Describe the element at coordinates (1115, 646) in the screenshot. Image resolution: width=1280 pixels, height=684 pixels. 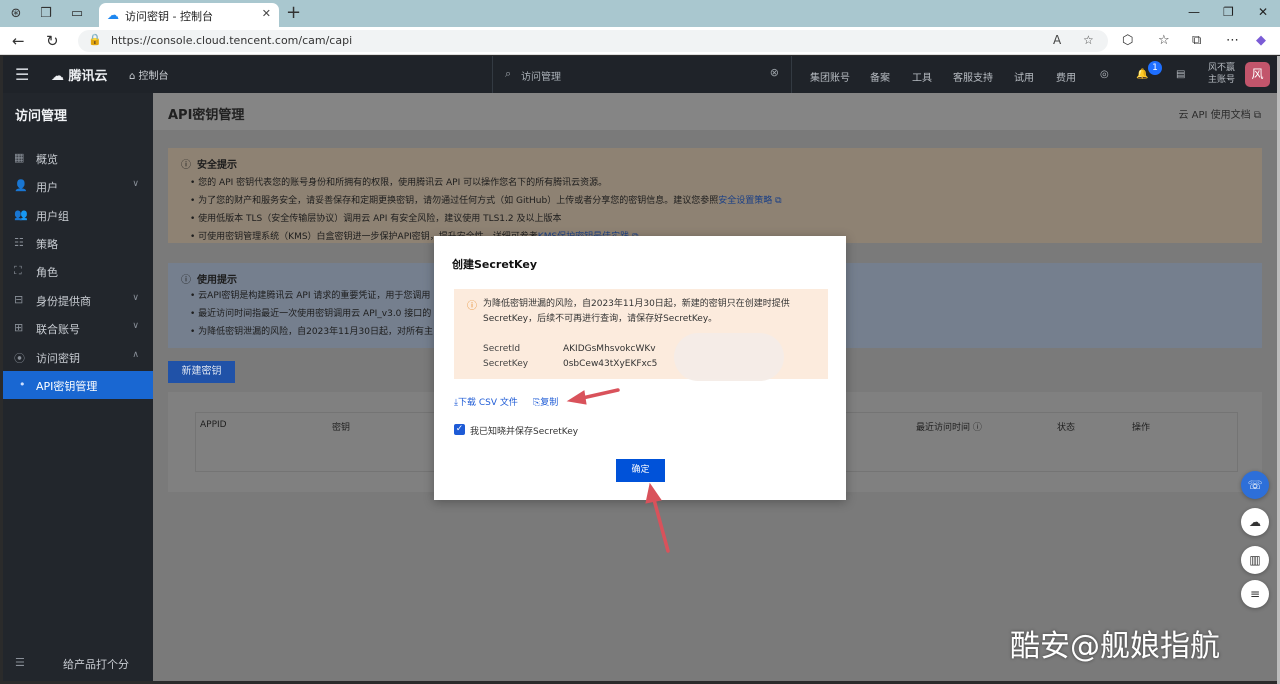
I see `watermark: 酷安@舰娘指航` at that location.